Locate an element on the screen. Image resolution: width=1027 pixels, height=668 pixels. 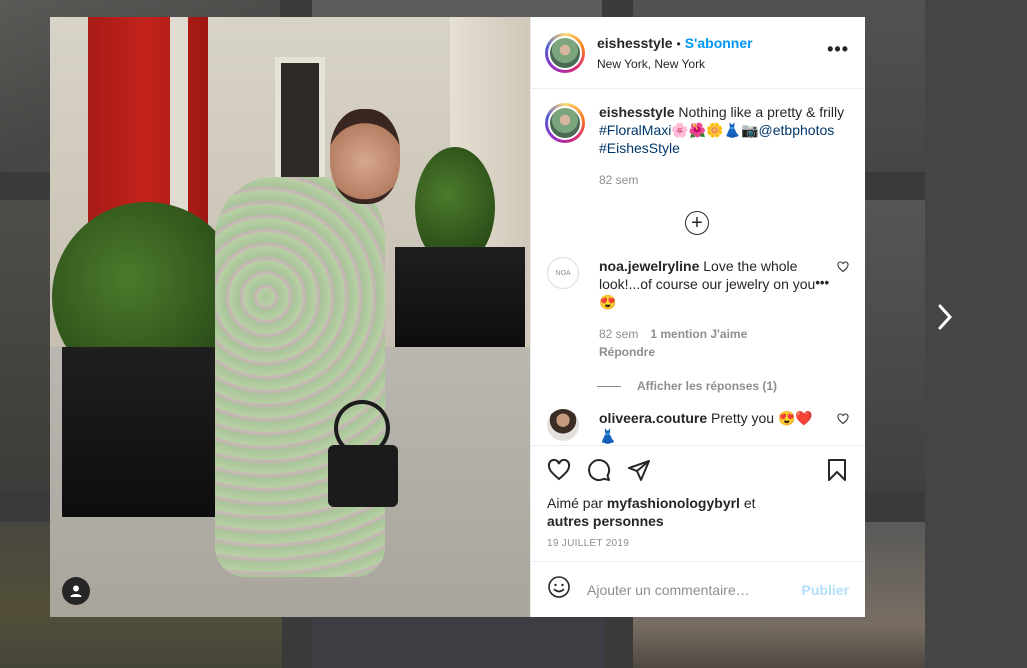
emoji-picker-button is located at coordinates (559, 589).